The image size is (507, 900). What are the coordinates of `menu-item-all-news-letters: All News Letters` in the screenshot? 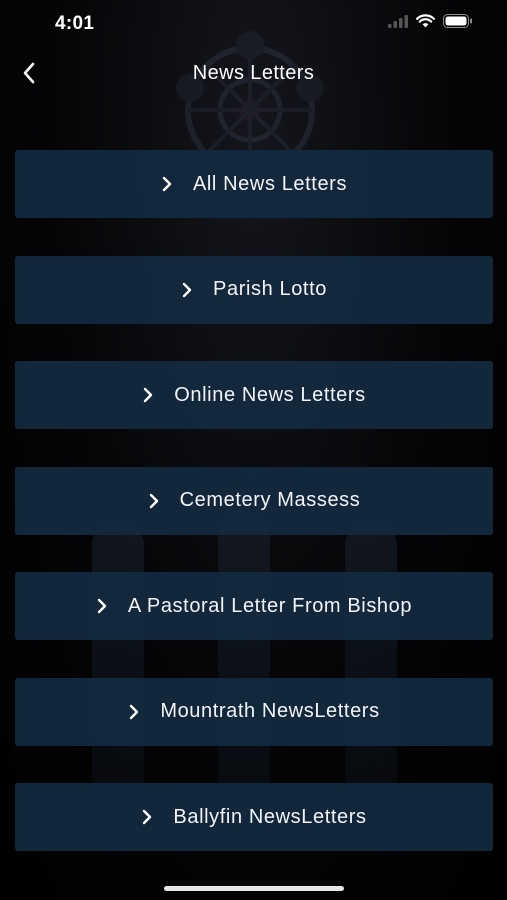 It's located at (254, 184).